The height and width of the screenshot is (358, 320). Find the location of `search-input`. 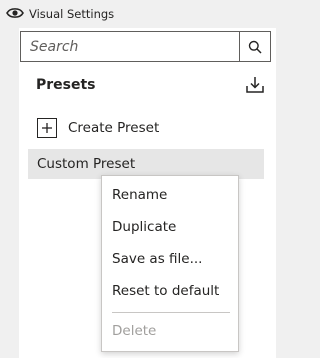

search-input is located at coordinates (130, 46).